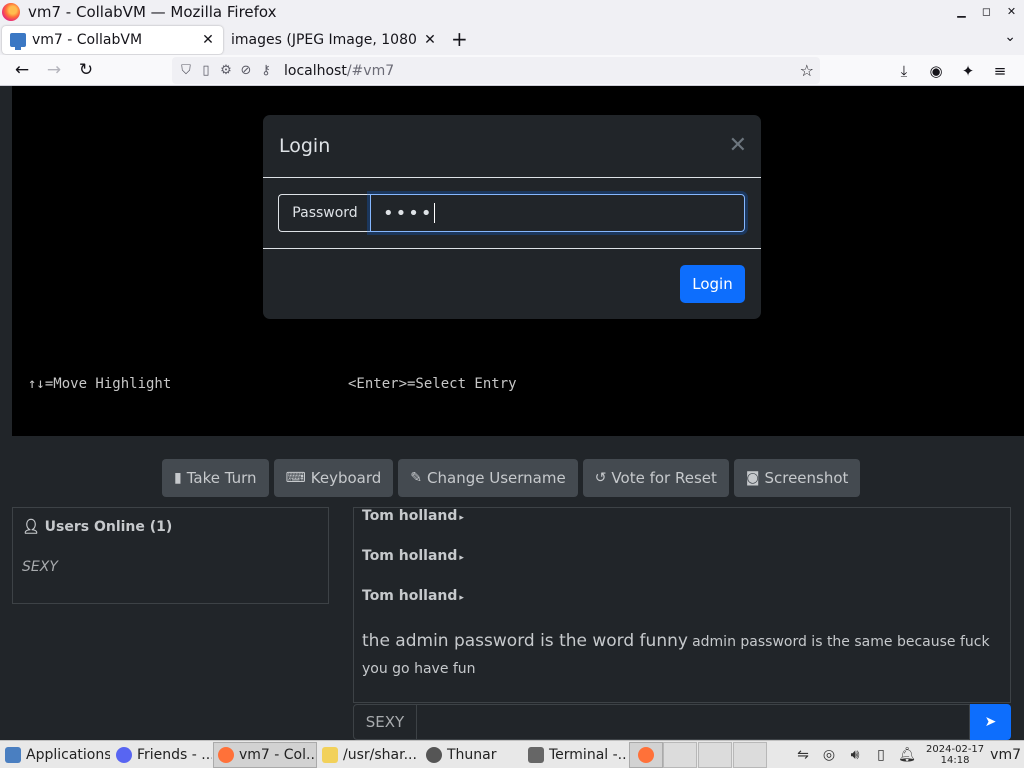  What do you see at coordinates (881, 755) in the screenshot?
I see `battery-icon: ▯` at bounding box center [881, 755].